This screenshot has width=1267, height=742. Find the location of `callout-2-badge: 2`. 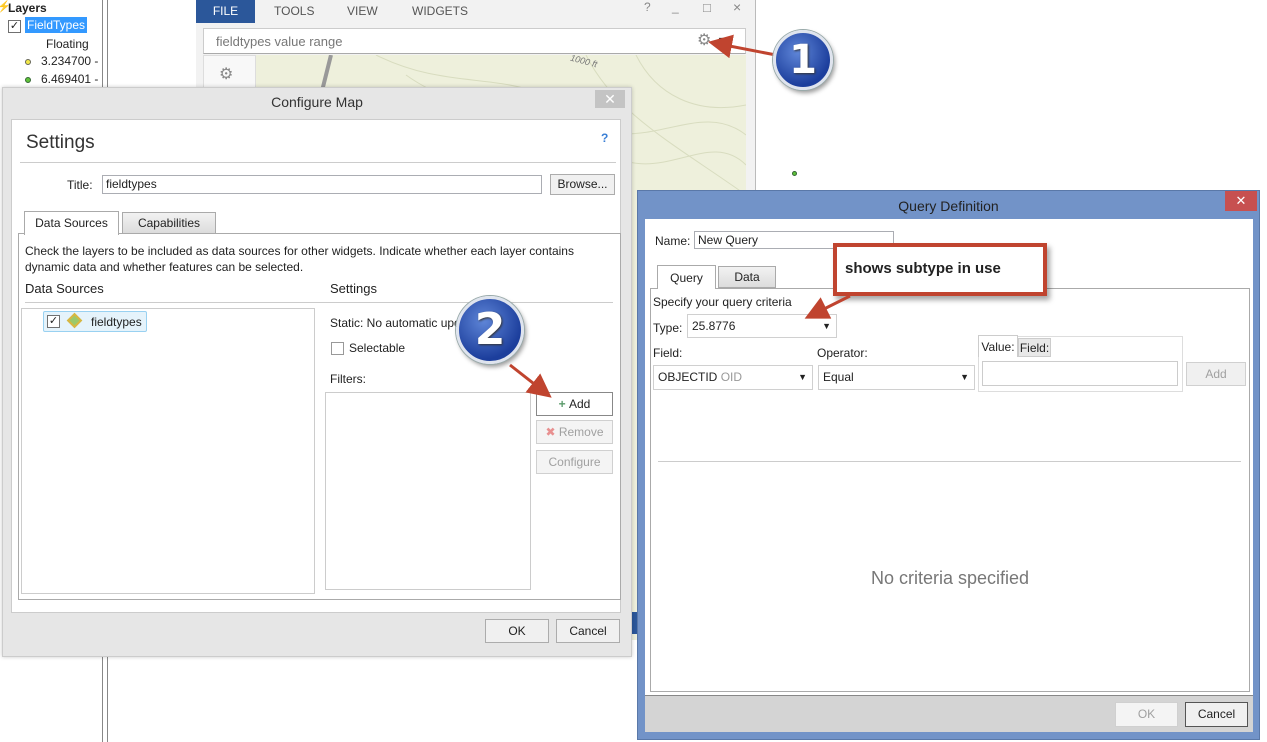

callout-2-badge: 2 is located at coordinates (490, 330).